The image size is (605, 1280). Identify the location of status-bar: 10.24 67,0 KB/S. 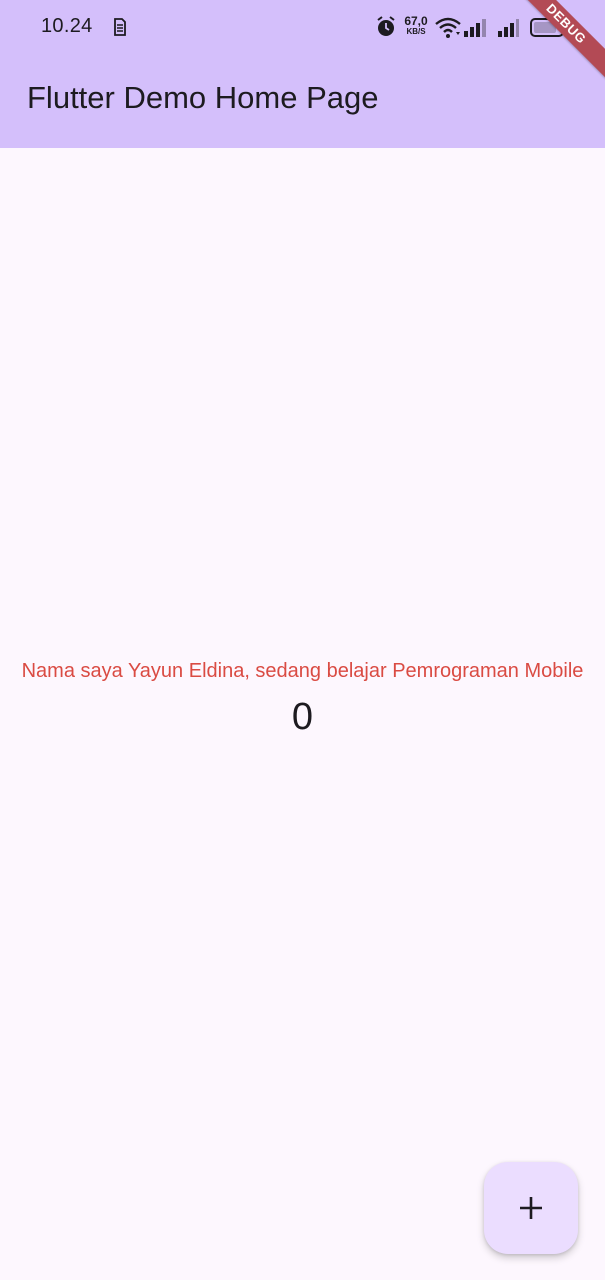
(302, 27).